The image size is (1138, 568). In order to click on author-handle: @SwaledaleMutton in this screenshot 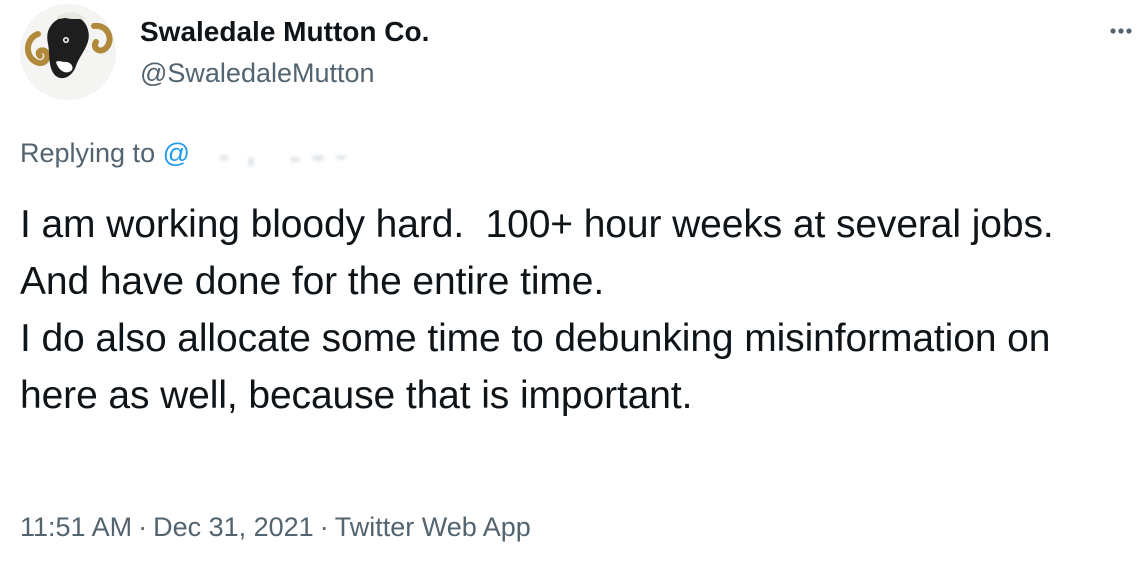, I will do `click(257, 73)`.